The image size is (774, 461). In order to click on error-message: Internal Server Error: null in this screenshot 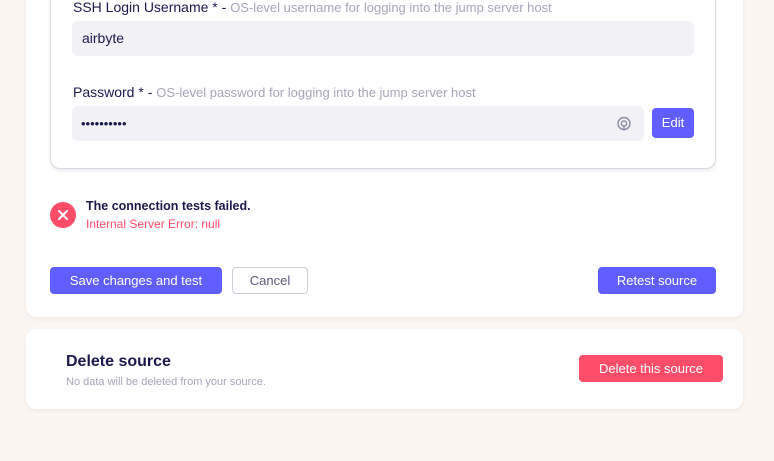, I will do `click(153, 224)`.